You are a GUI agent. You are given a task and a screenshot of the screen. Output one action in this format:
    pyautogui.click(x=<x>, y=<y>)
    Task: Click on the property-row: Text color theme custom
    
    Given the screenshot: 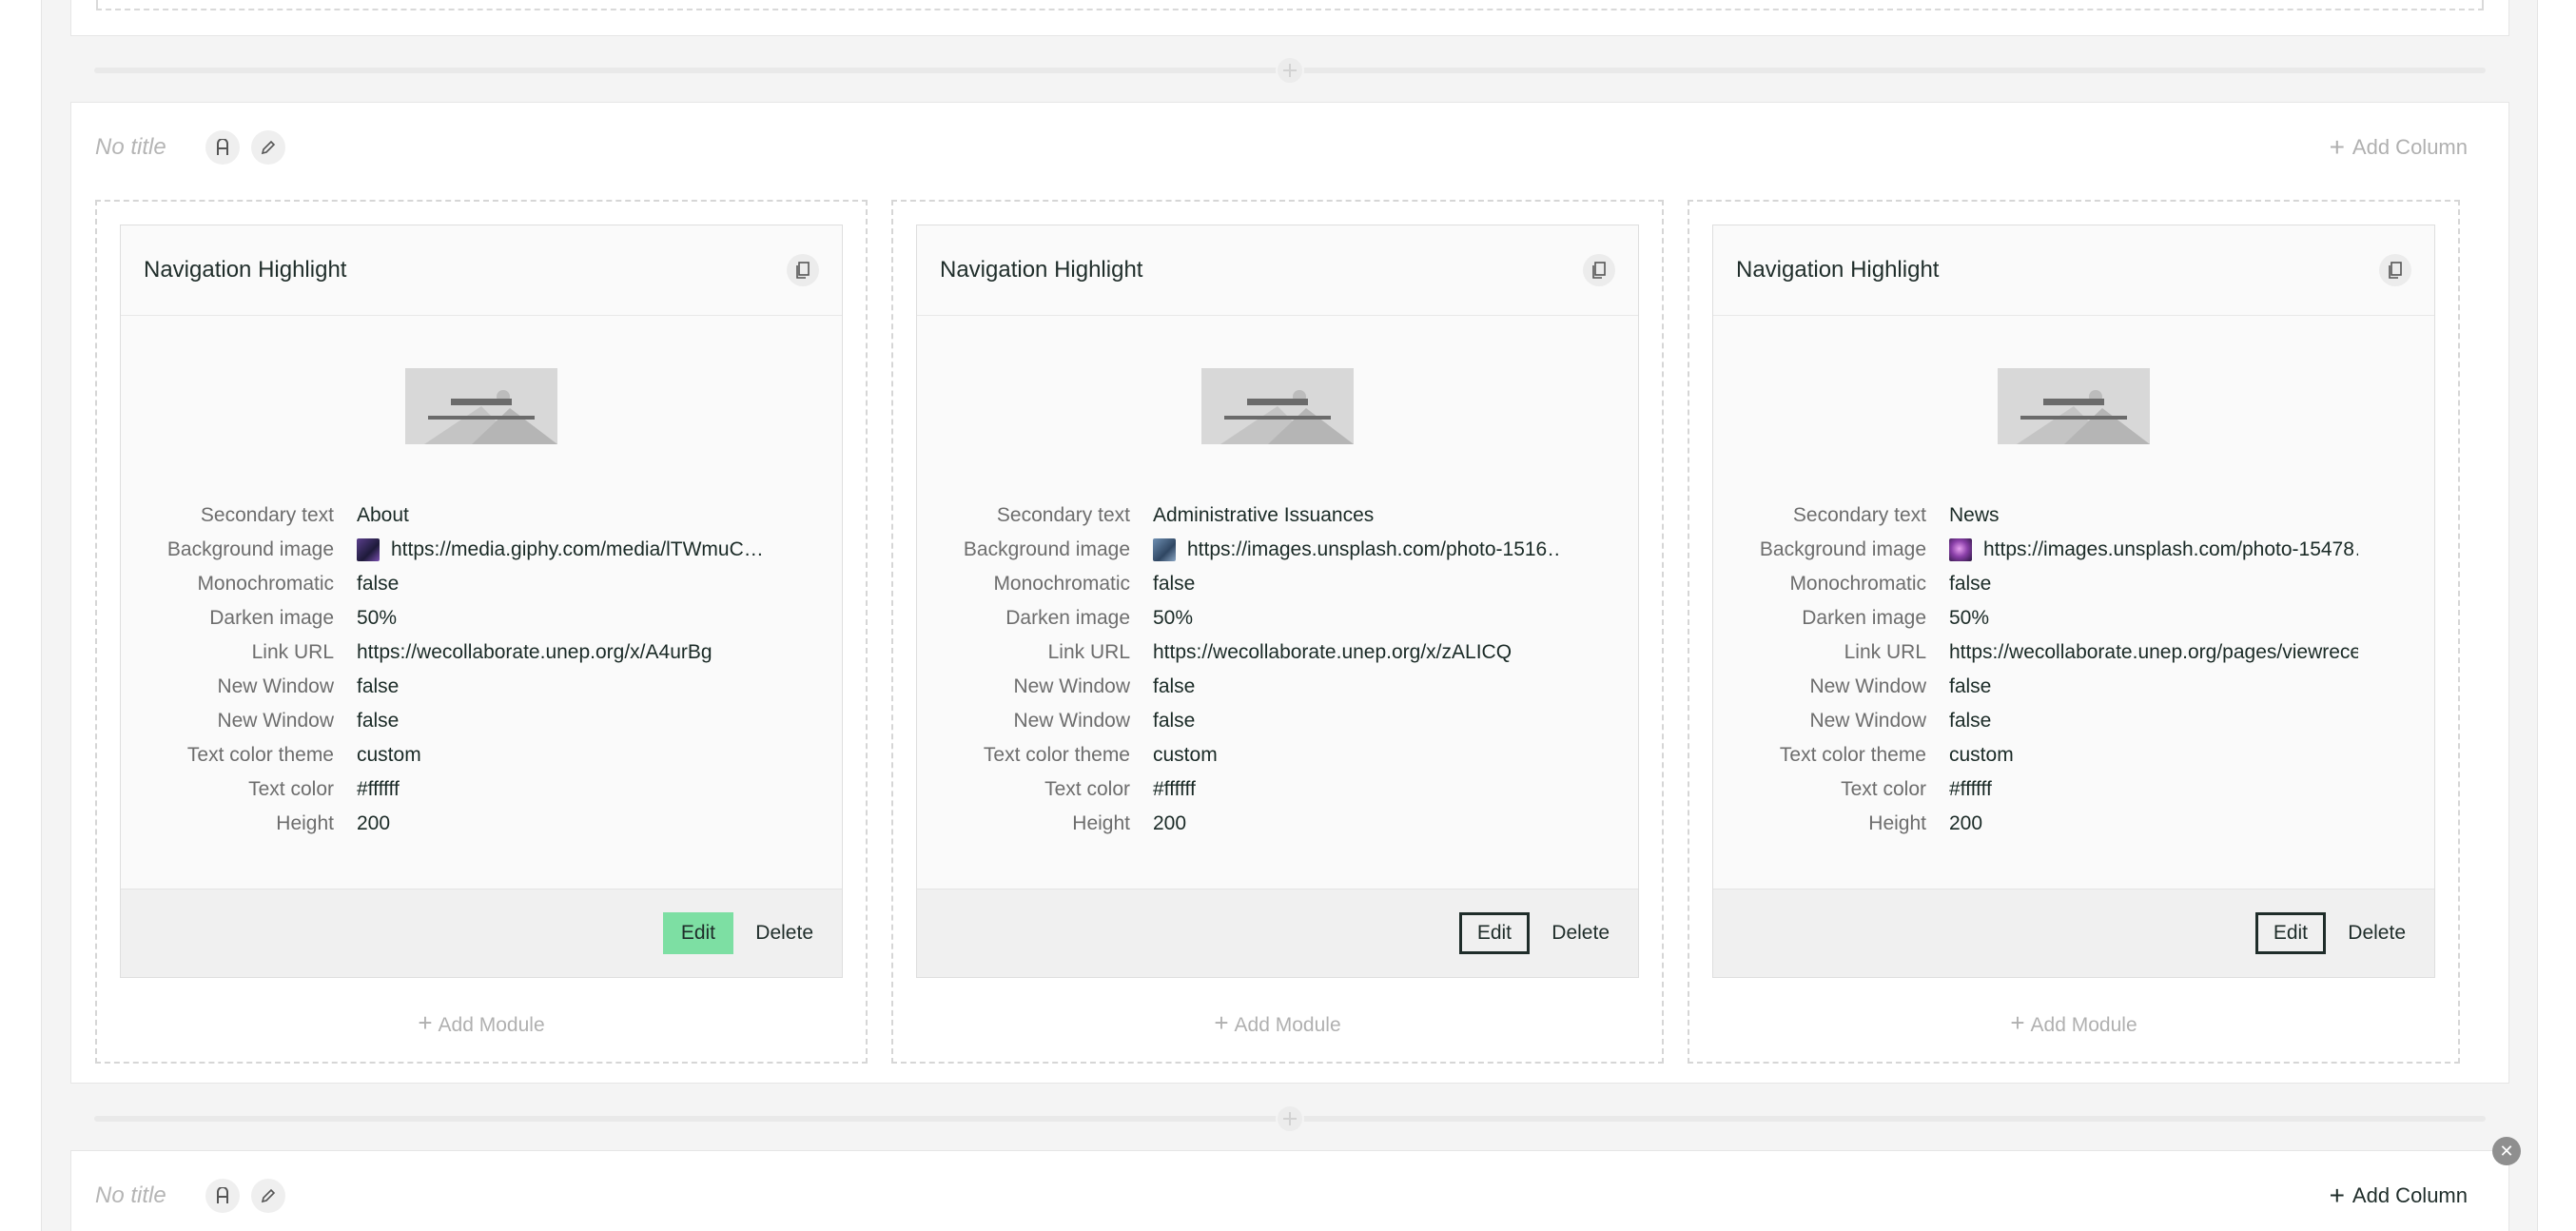 What is the action you would take?
    pyautogui.click(x=1278, y=755)
    